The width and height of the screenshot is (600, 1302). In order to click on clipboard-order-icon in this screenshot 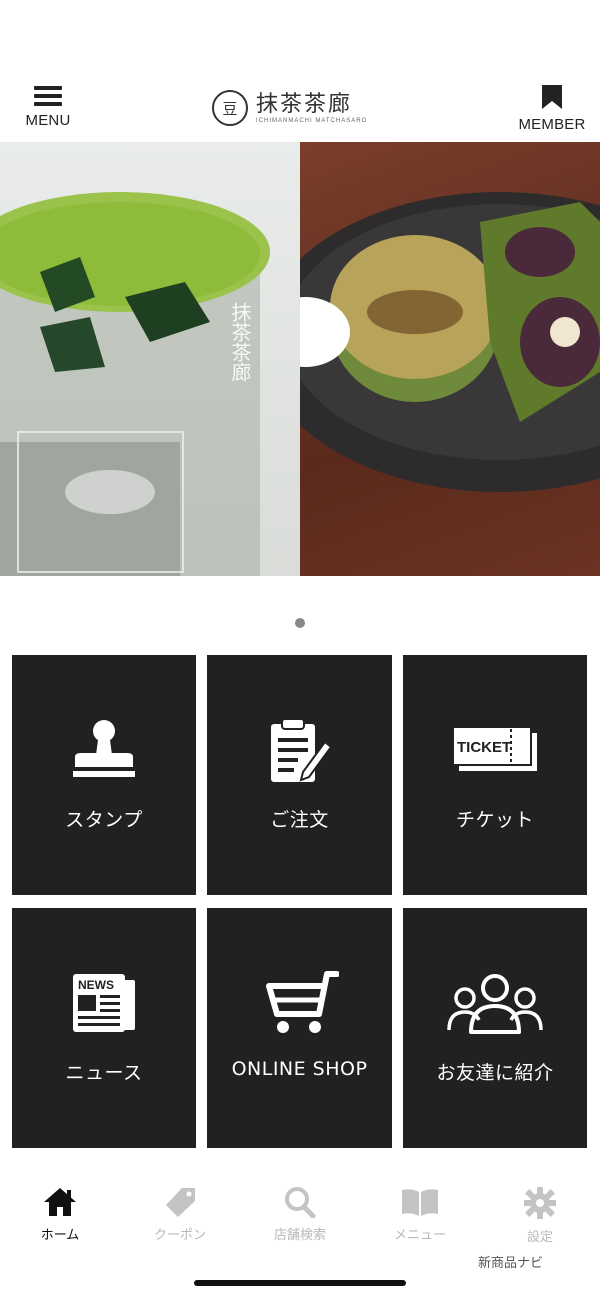, I will do `click(301, 750)`.